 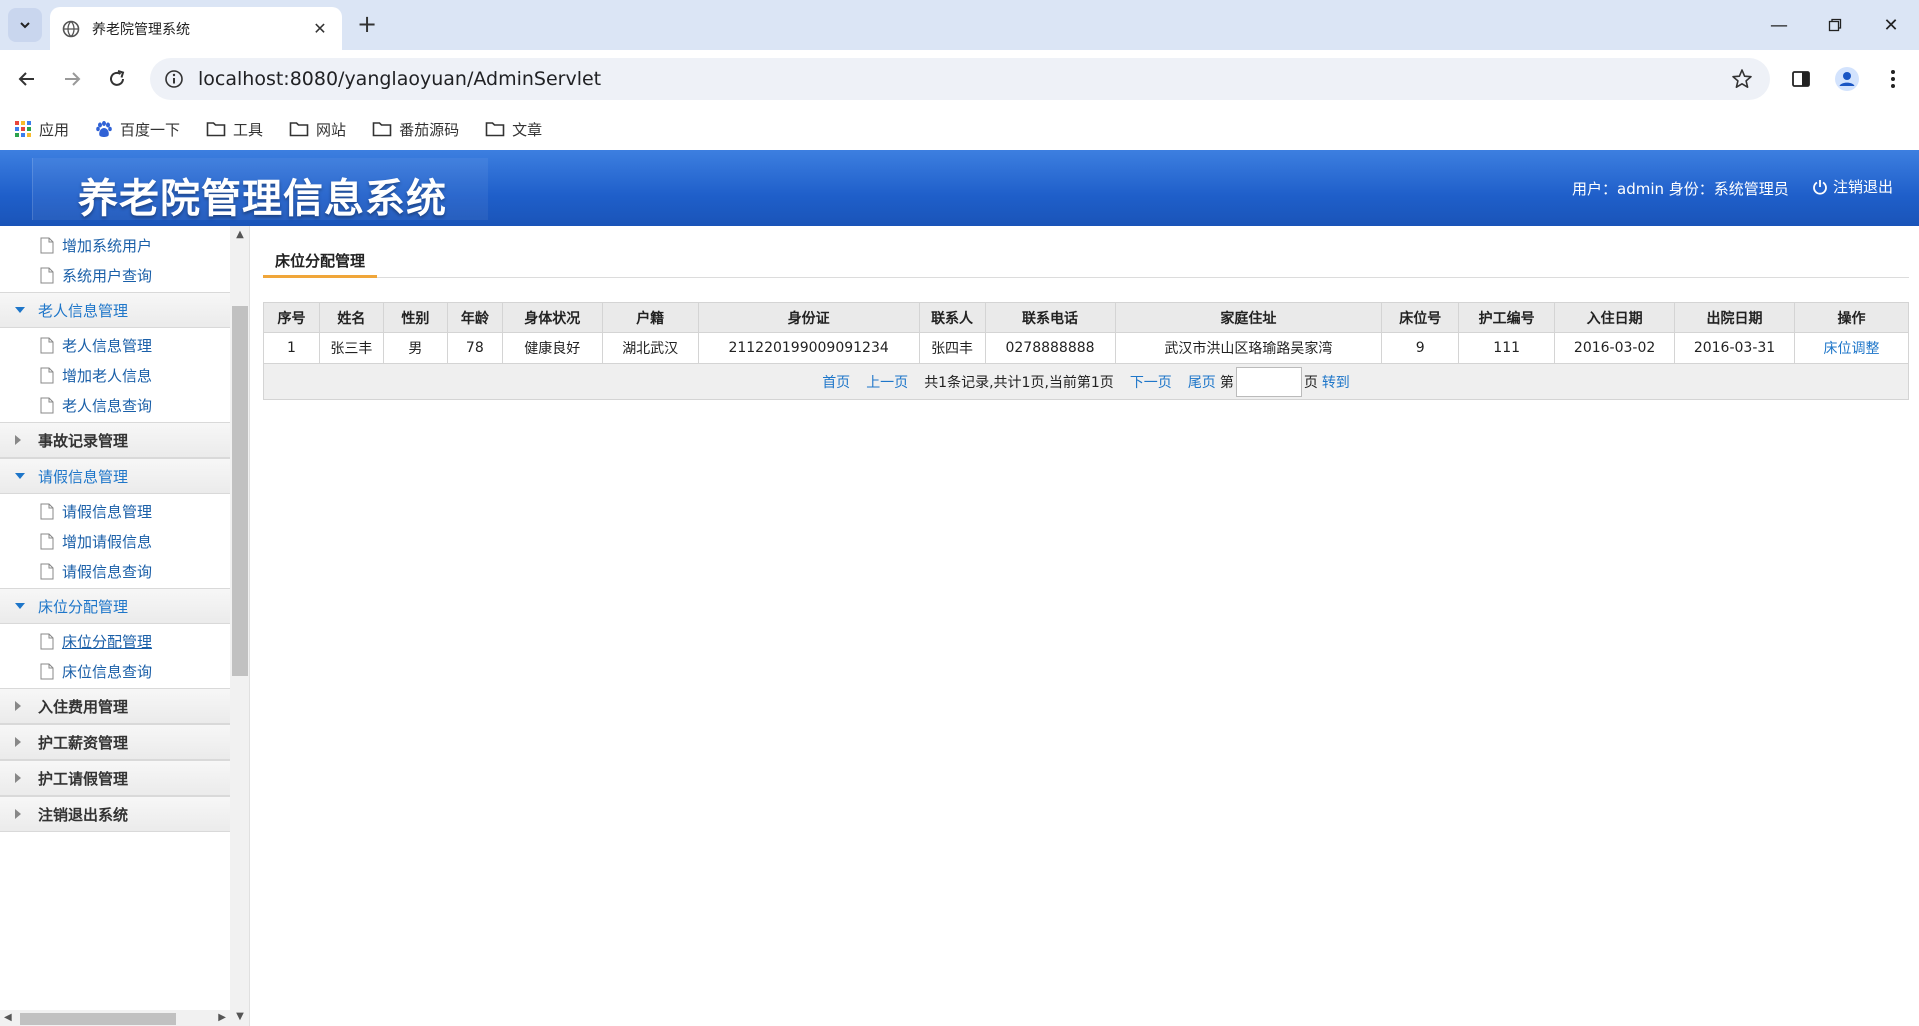 I want to click on bookmark-label: 网站, so click(x=331, y=129).